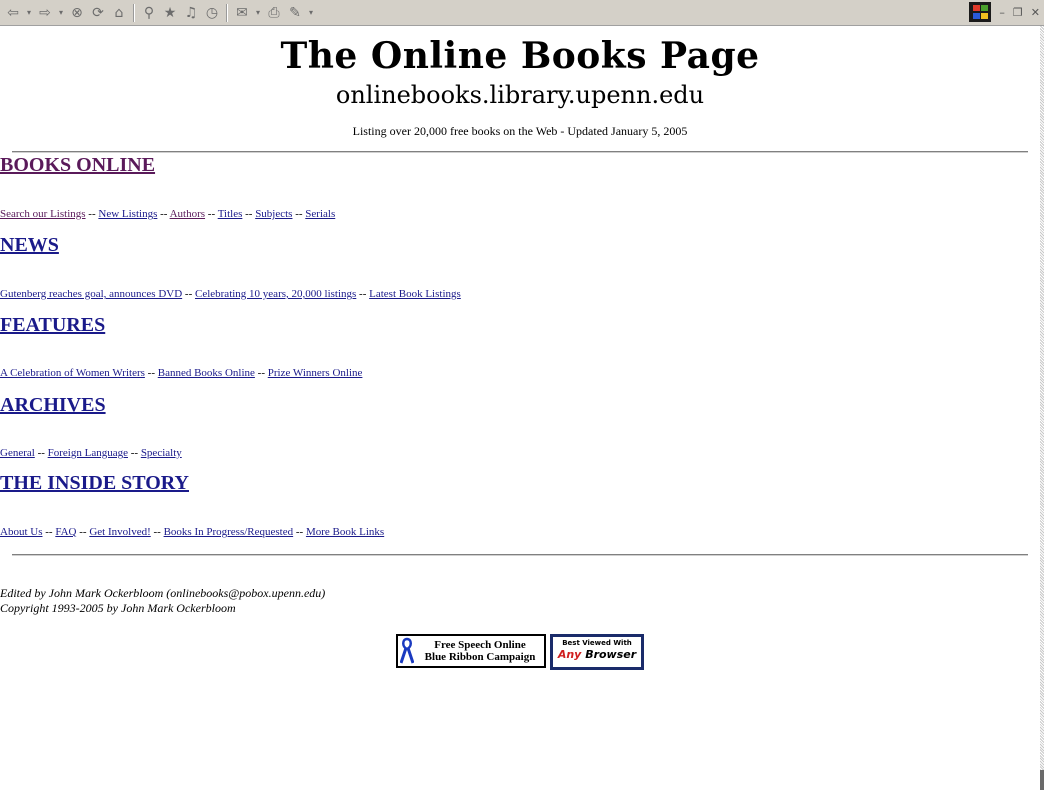 The image size is (1044, 790). Describe the element at coordinates (52, 325) in the screenshot. I see `features-heading-link: FEATURES` at that location.